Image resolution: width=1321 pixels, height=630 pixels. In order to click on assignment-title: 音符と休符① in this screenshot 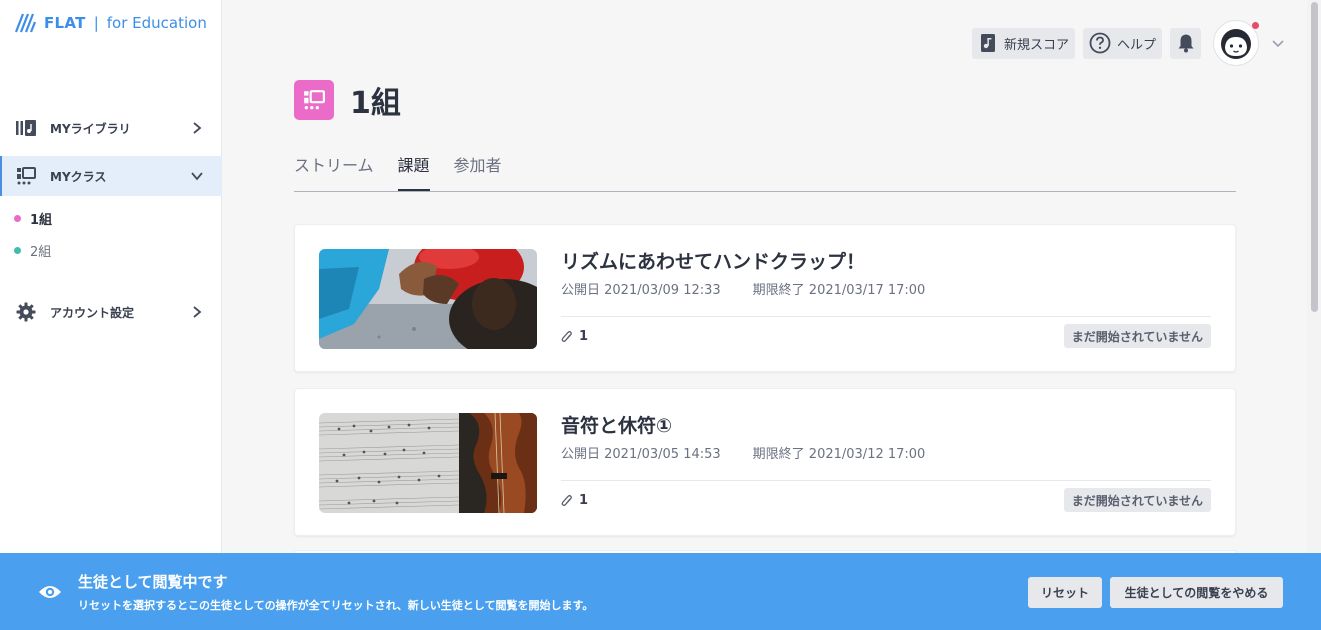, I will do `click(617, 426)`.